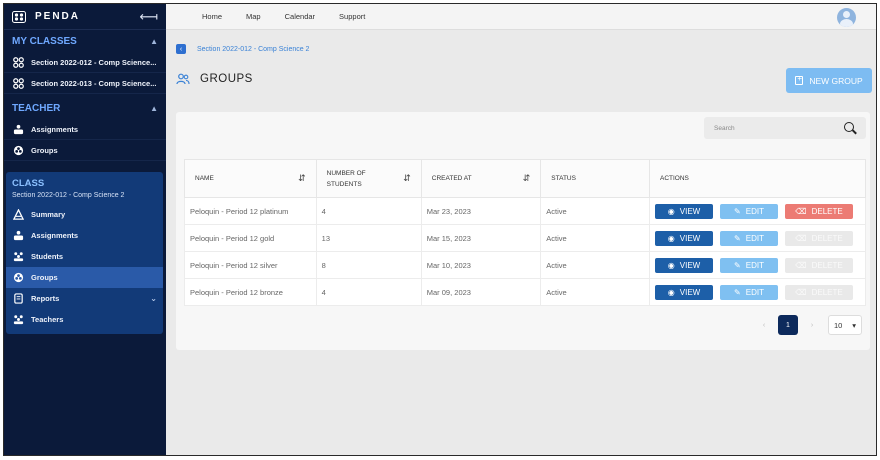 The width and height of the screenshot is (880, 460). Describe the element at coordinates (250, 211) in the screenshot. I see `group-name-cell: Peloquin - Period 12 platinum` at that location.